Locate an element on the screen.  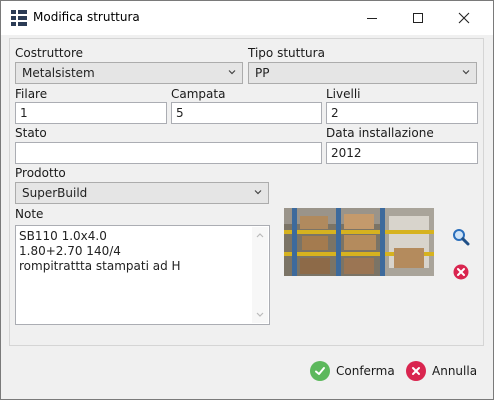
annulla-label: Annulla is located at coordinates (455, 371).